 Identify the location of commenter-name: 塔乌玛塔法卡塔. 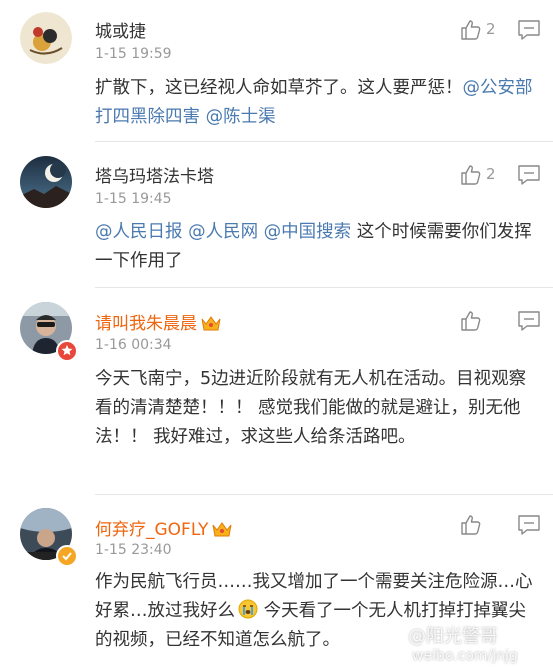
(154, 174).